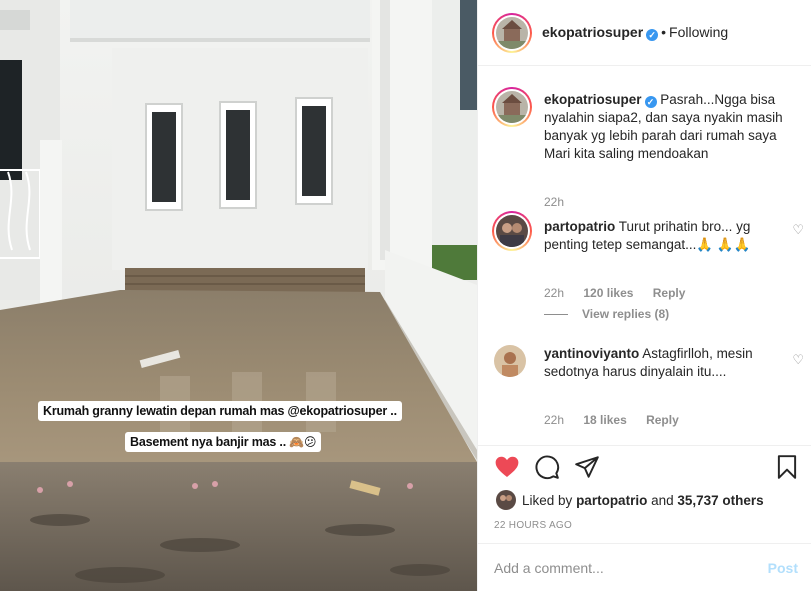 This screenshot has height=591, width=811. What do you see at coordinates (783, 568) in the screenshot?
I see `post-comment-button: Post` at bounding box center [783, 568].